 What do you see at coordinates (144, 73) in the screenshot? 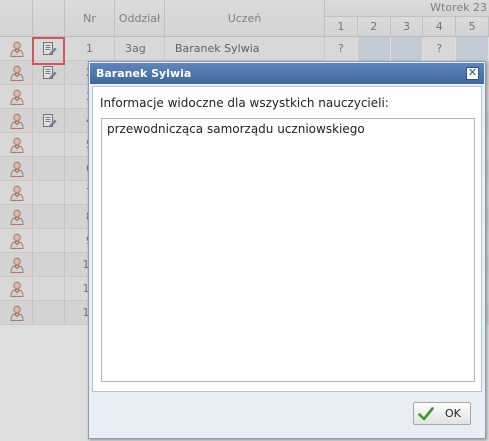
I see `dialog-title: Baranek Sylwia` at bounding box center [144, 73].